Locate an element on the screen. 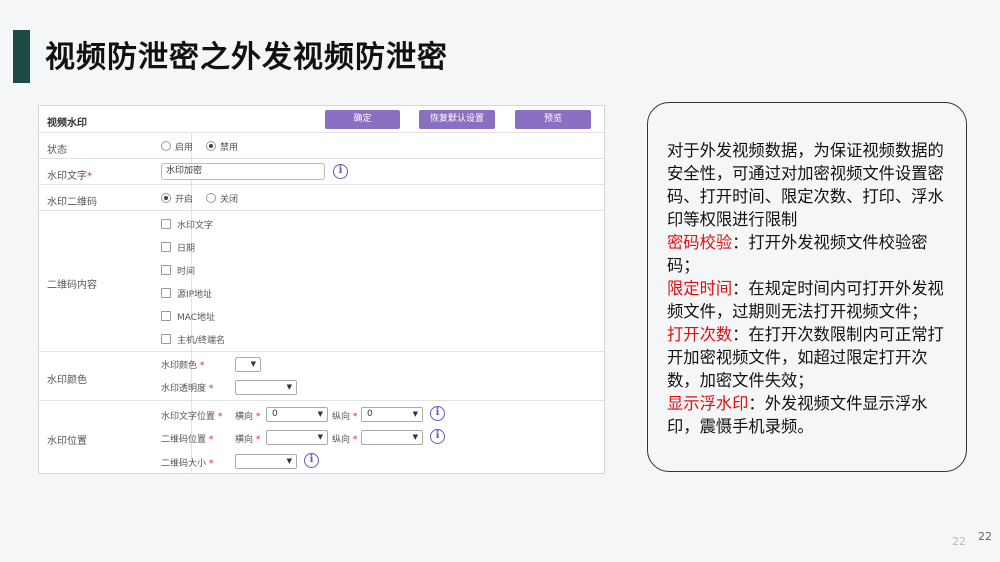  position-label: 水印位置 is located at coordinates (67, 441).